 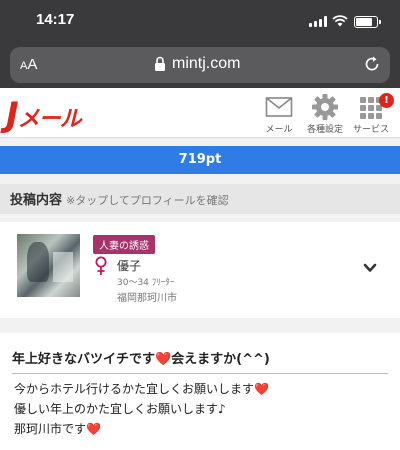 I want to click on battery-icon, so click(x=367, y=22).